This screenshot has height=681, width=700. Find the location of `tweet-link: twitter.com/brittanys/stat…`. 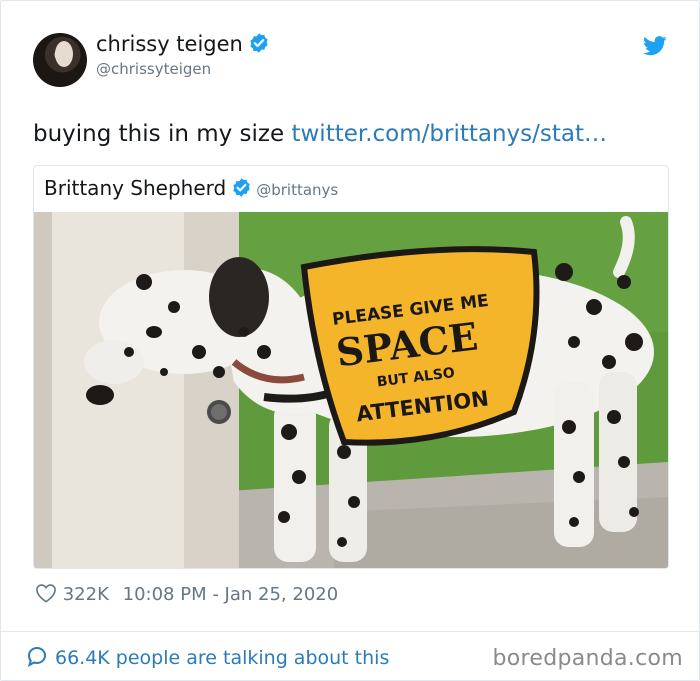

tweet-link: twitter.com/brittanys/stat… is located at coordinates (449, 134).